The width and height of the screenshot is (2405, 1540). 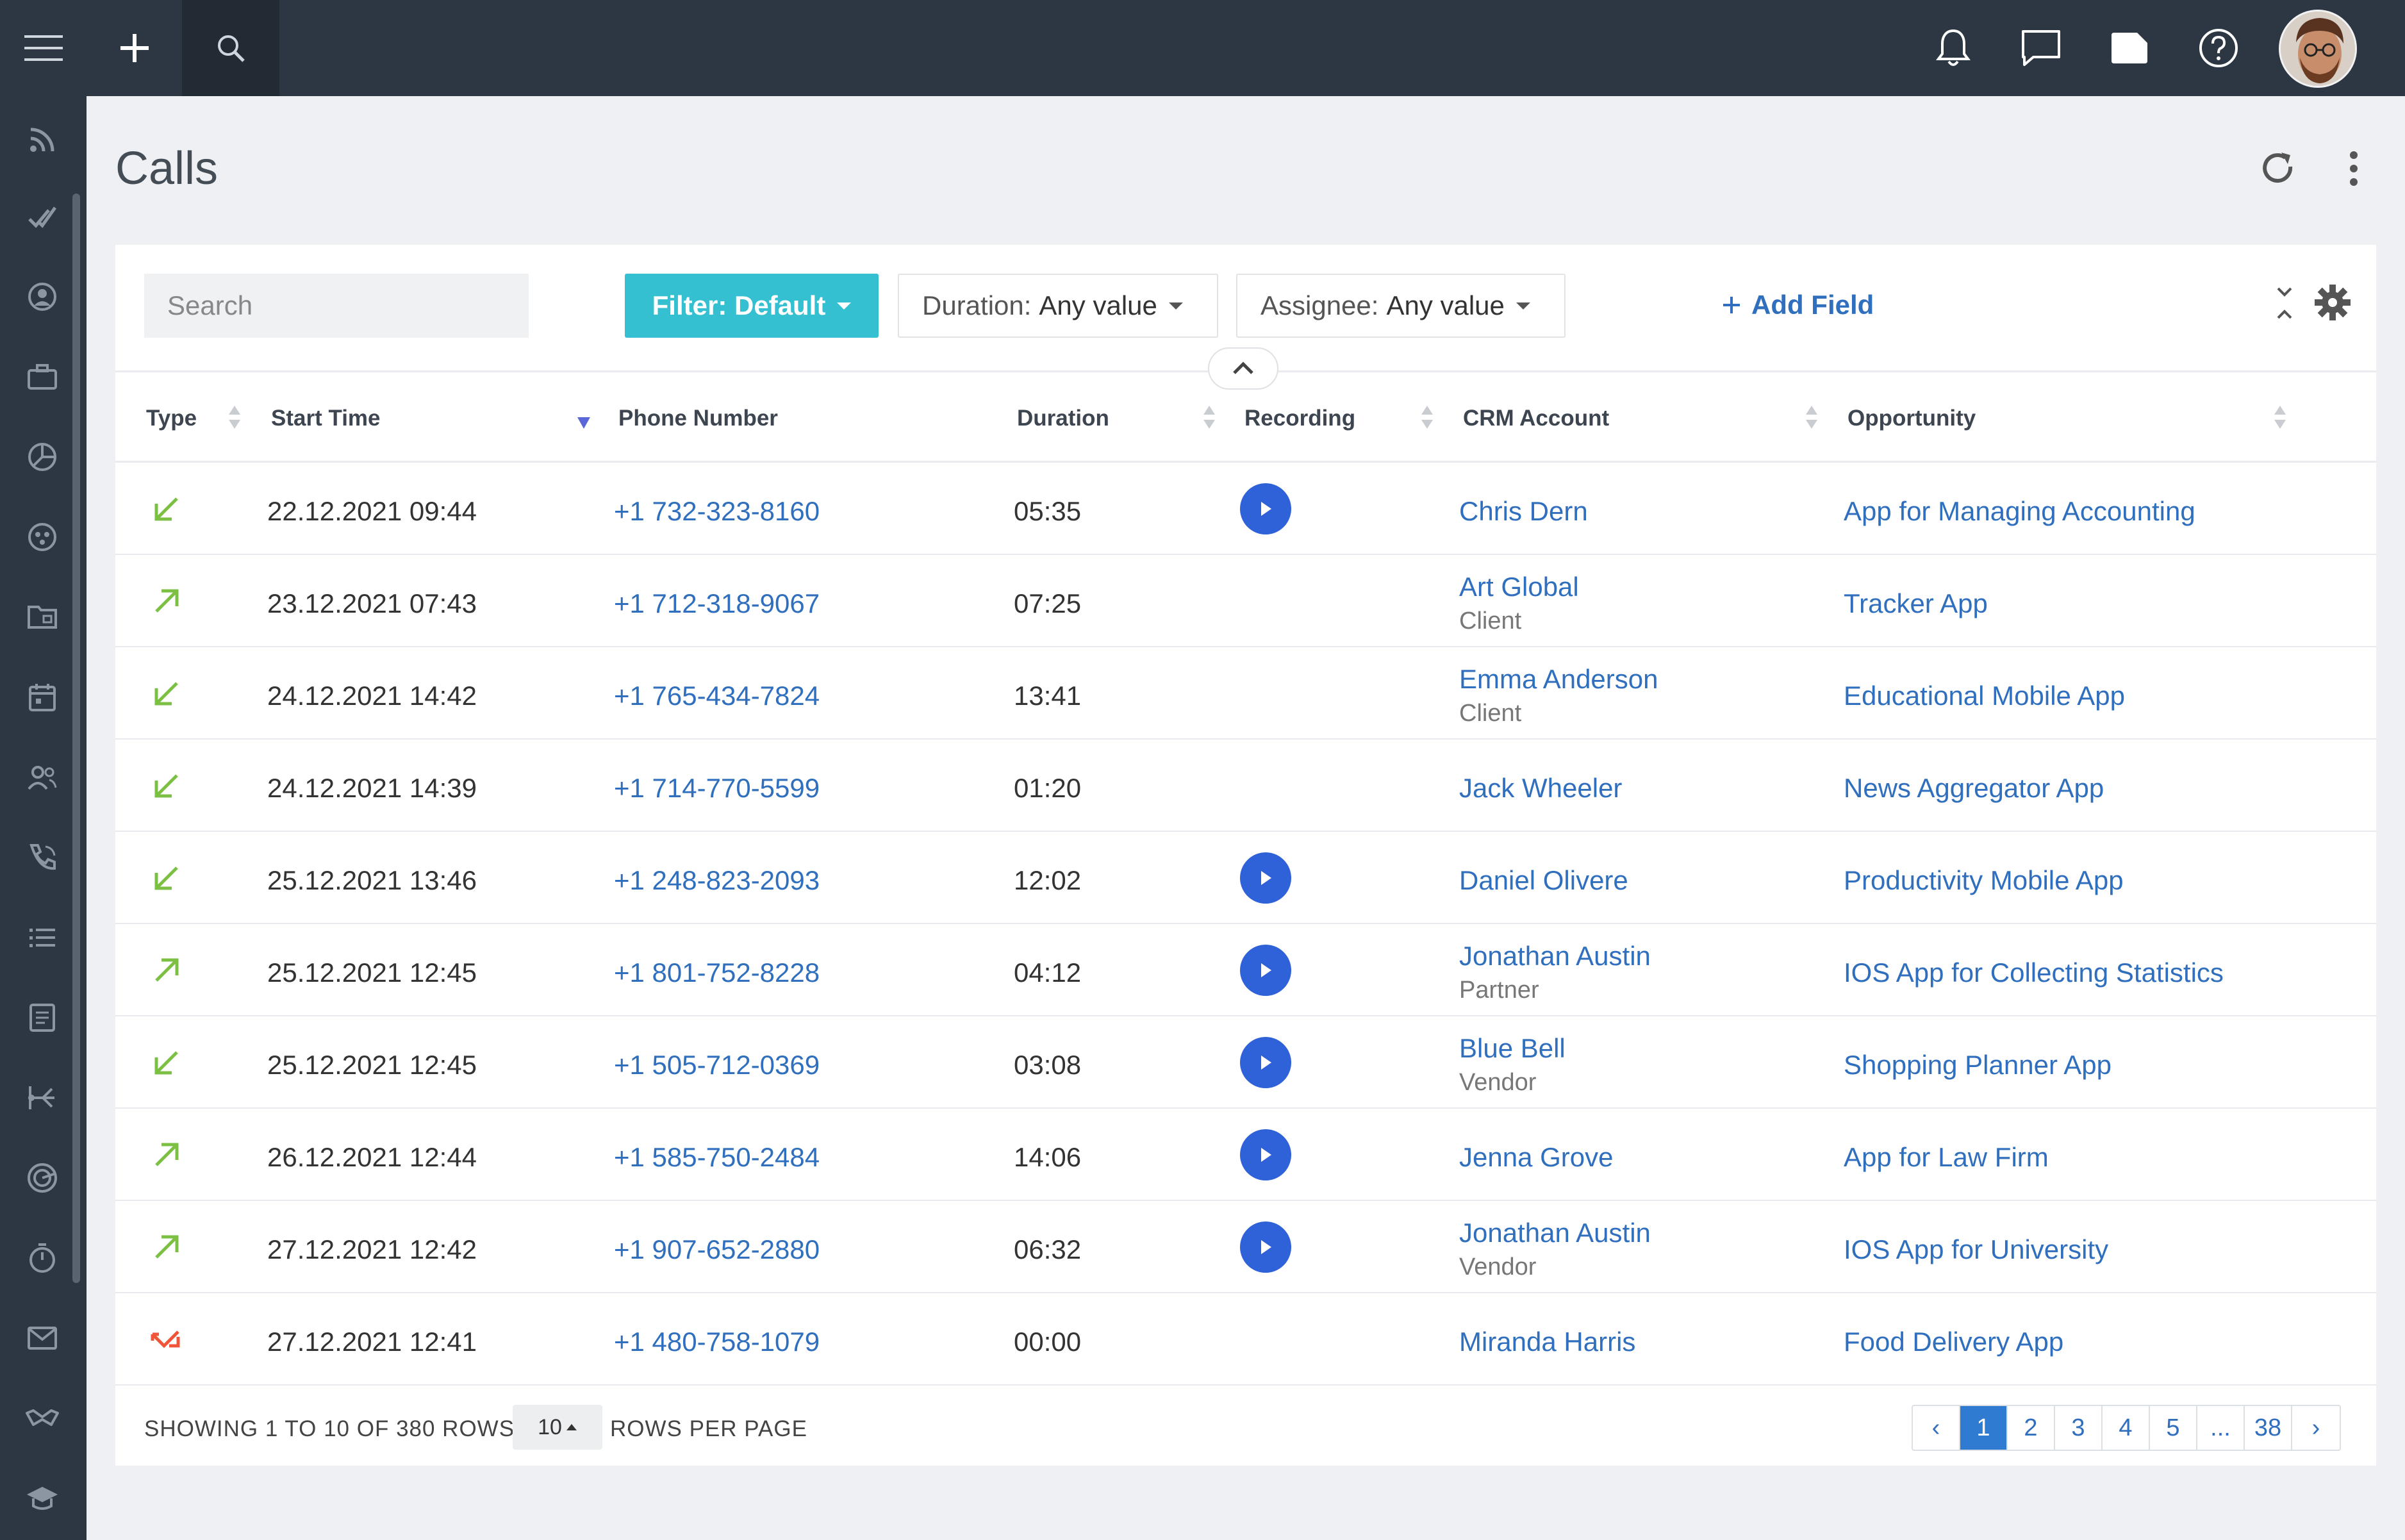 I want to click on team-icon, so click(x=42, y=777).